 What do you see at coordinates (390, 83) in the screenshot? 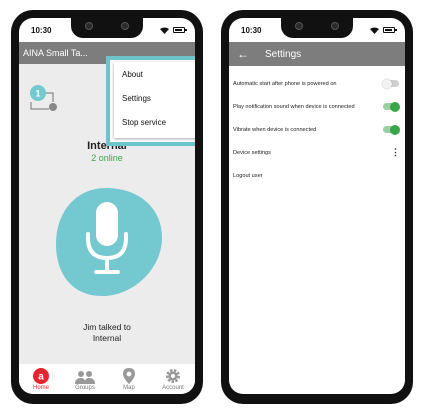
I see `auto-start-toggle` at bounding box center [390, 83].